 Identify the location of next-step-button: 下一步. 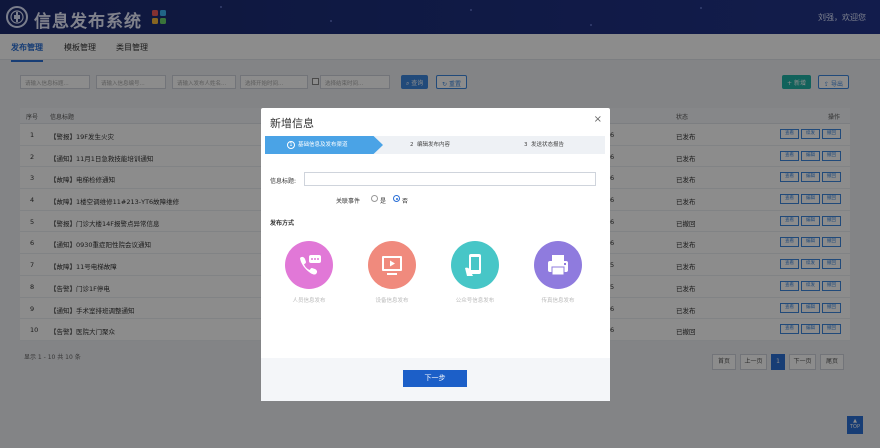
(435, 378).